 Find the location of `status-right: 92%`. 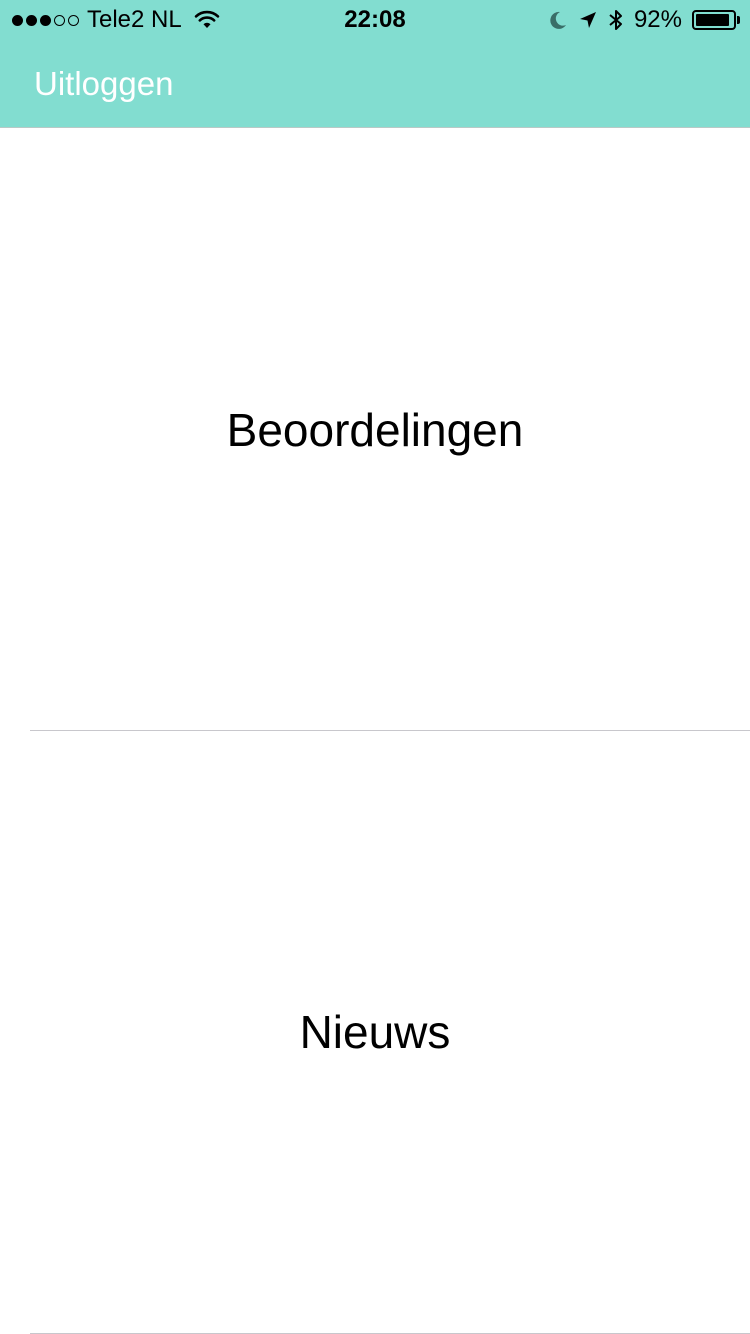

status-right: 92% is located at coordinates (644, 20).